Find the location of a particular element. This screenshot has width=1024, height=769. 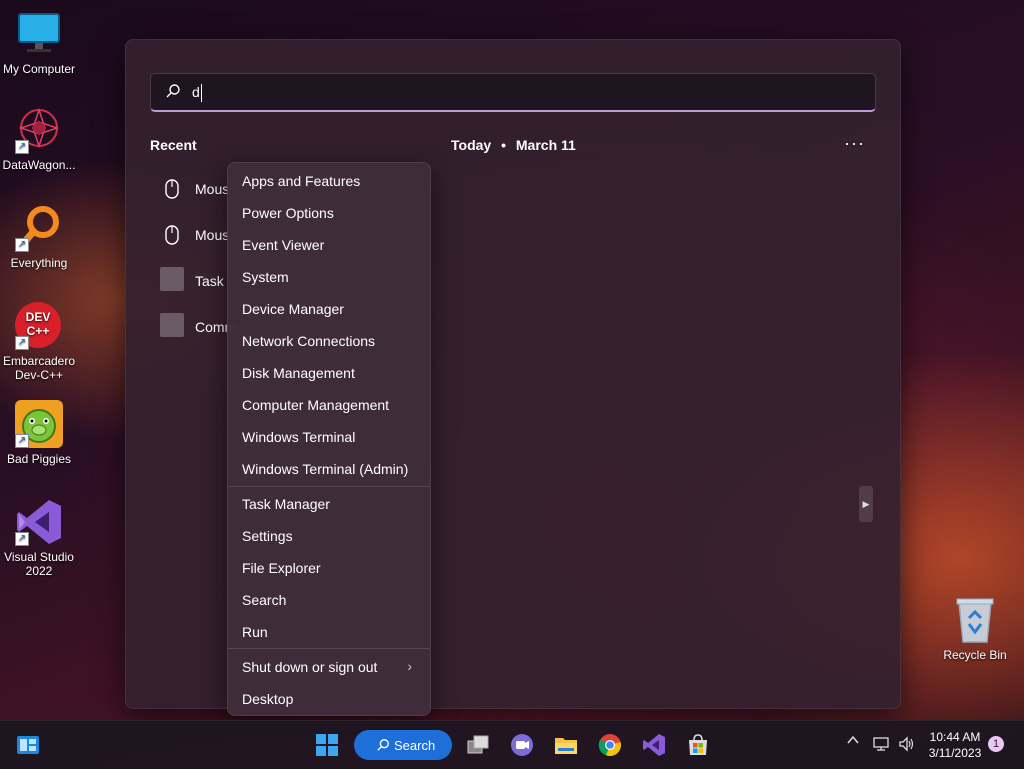

taskbar: Search 10:44 AM 3/11/2023 1 is located at coordinates (512, 744).